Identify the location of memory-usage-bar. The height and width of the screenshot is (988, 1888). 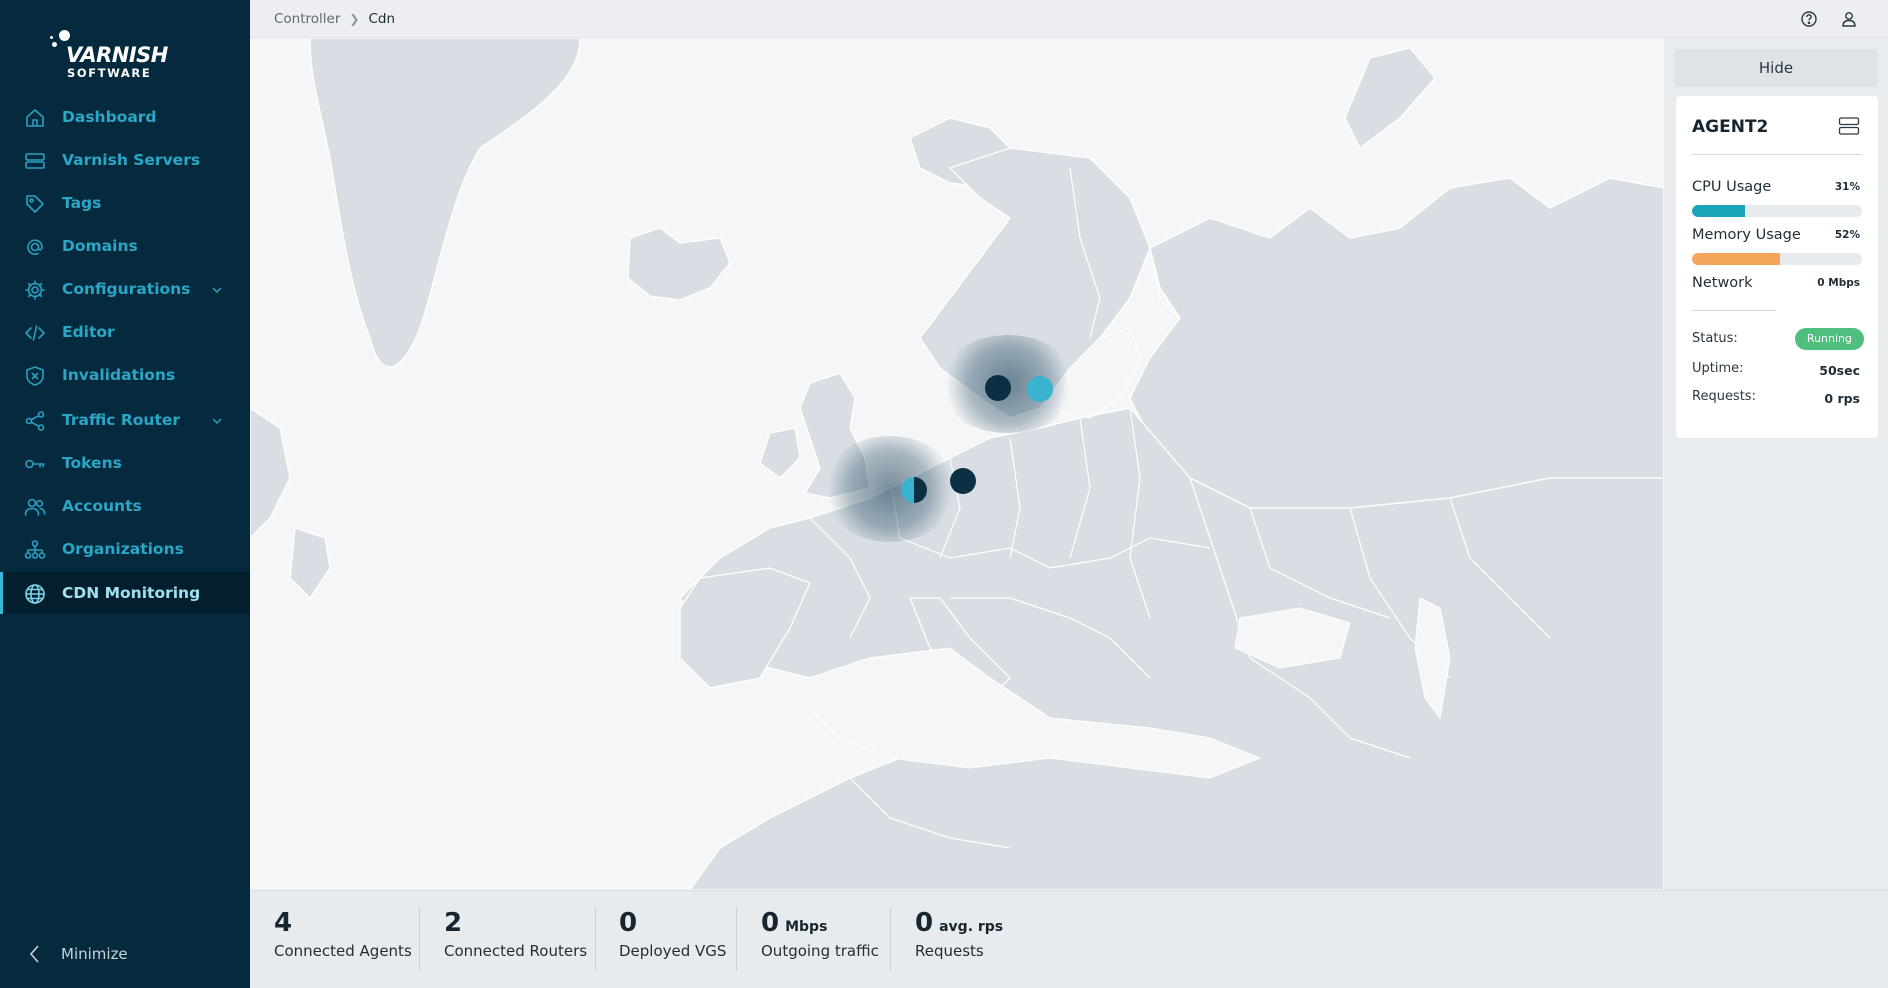
(1777, 259).